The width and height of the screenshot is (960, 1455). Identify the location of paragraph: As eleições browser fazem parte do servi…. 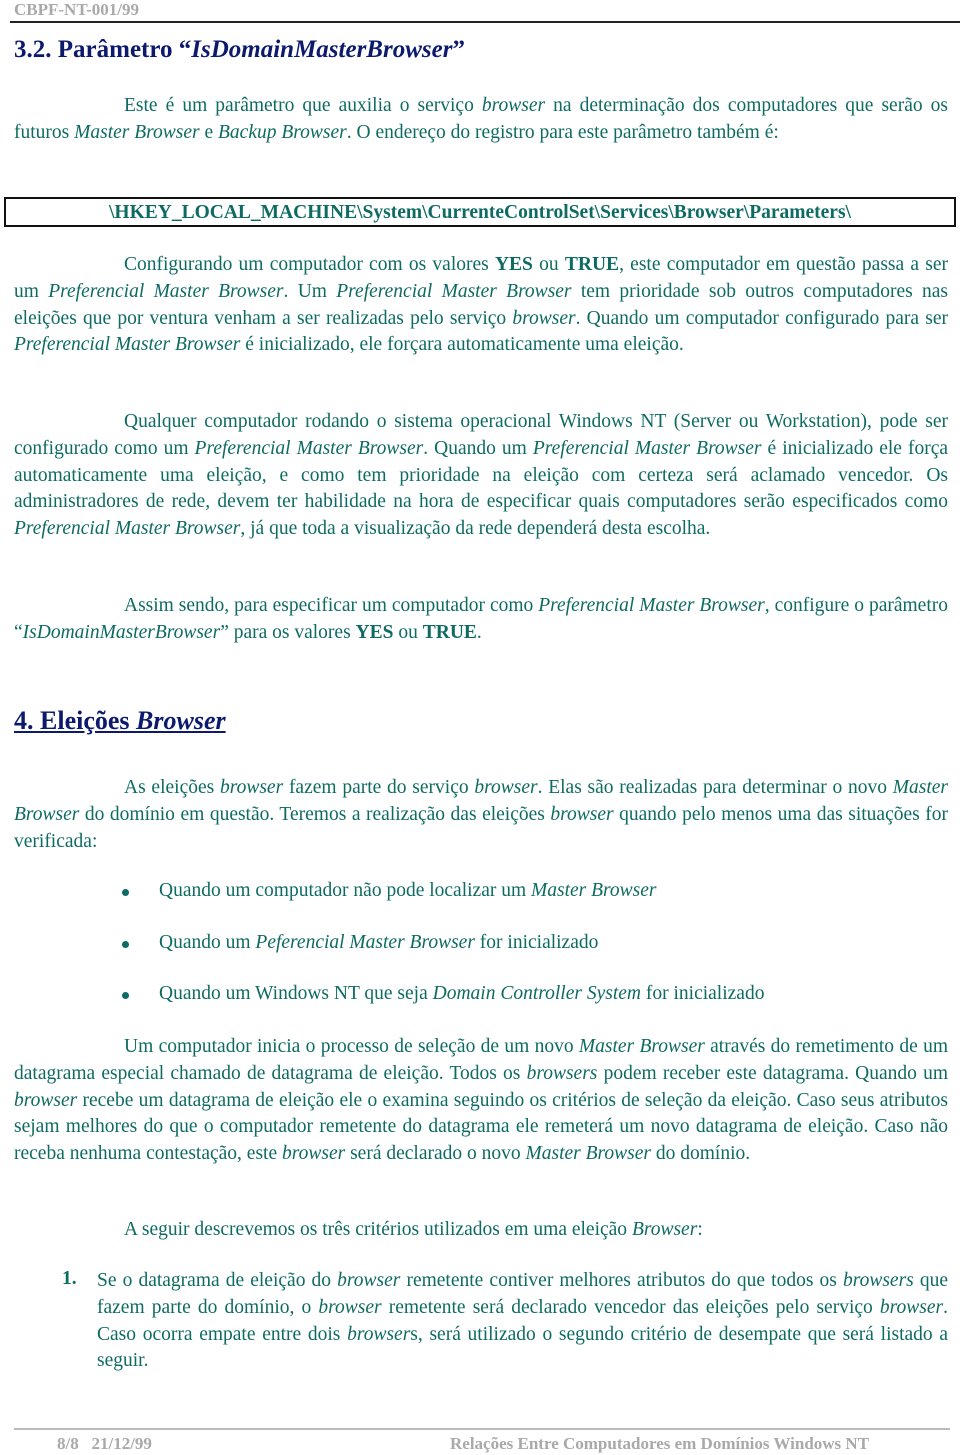
(481, 815).